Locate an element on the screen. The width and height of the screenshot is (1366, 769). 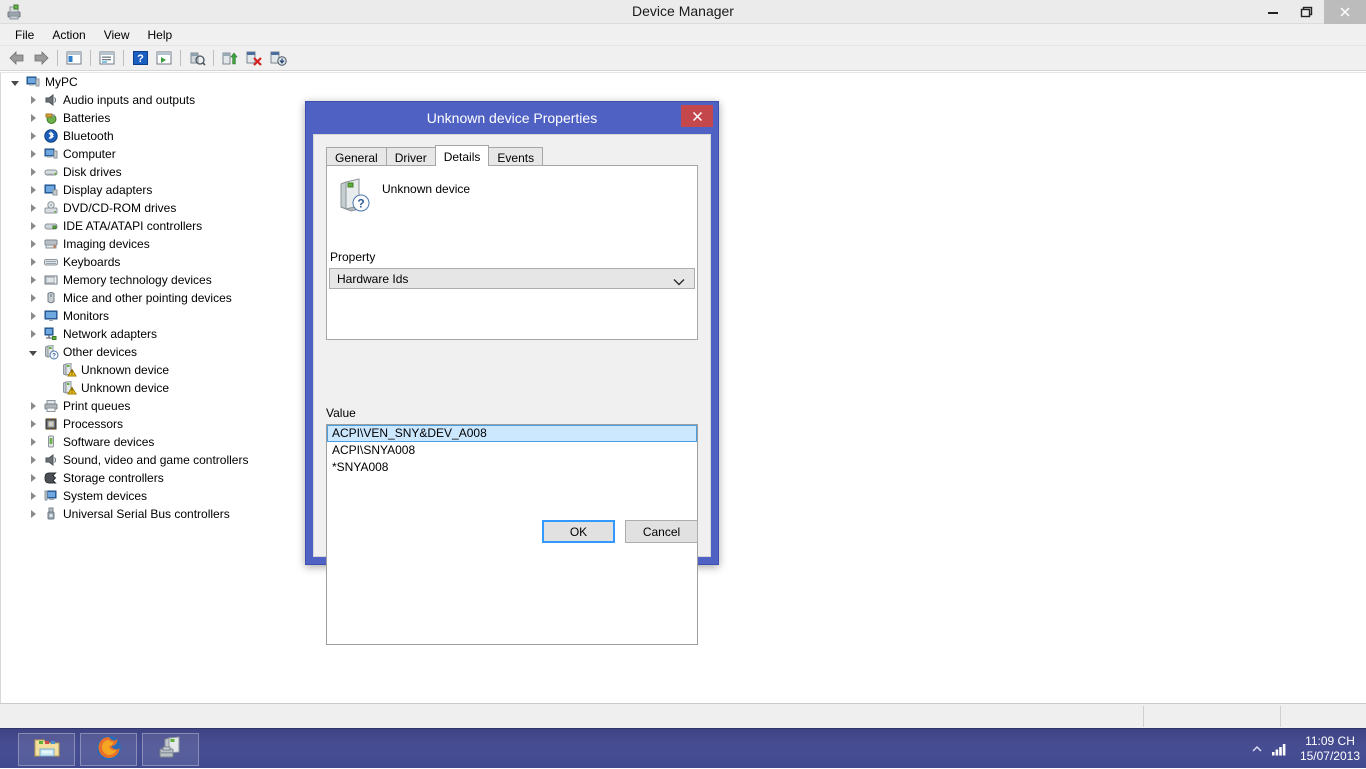
tree-node-label: Monitors is located at coordinates (86, 316).